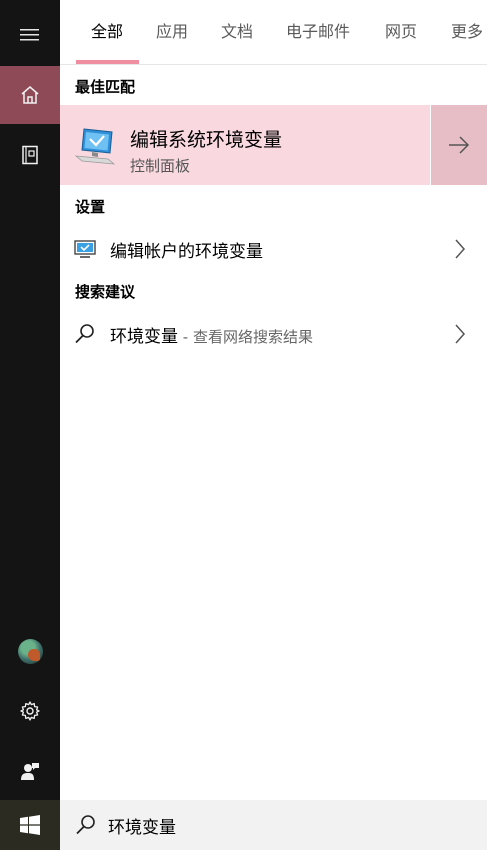 Image resolution: width=487 pixels, height=850 pixels. Describe the element at coordinates (237, 32) in the screenshot. I see `tab-documents: 文档` at that location.